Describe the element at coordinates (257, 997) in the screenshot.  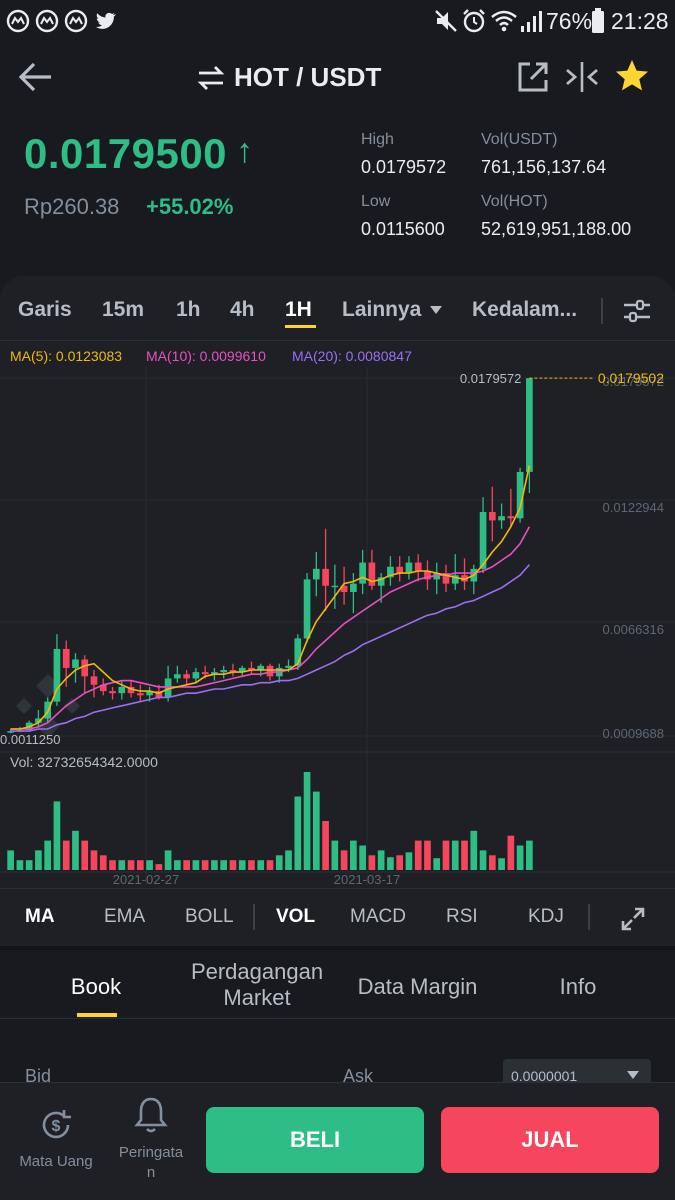
I see `tab-market-trades-line2: Market` at that location.